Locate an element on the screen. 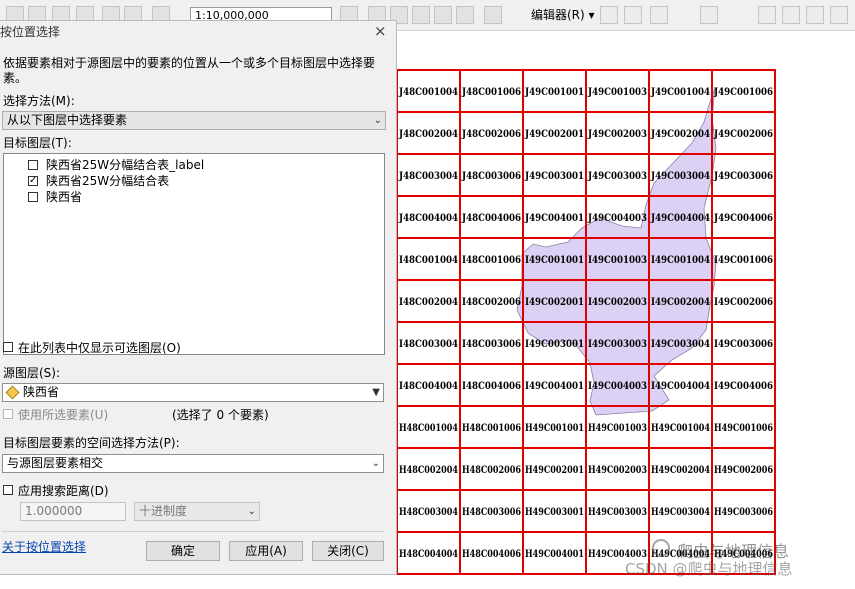 This screenshot has height=589, width=855. model-builder-icon is located at coordinates (493, 15).